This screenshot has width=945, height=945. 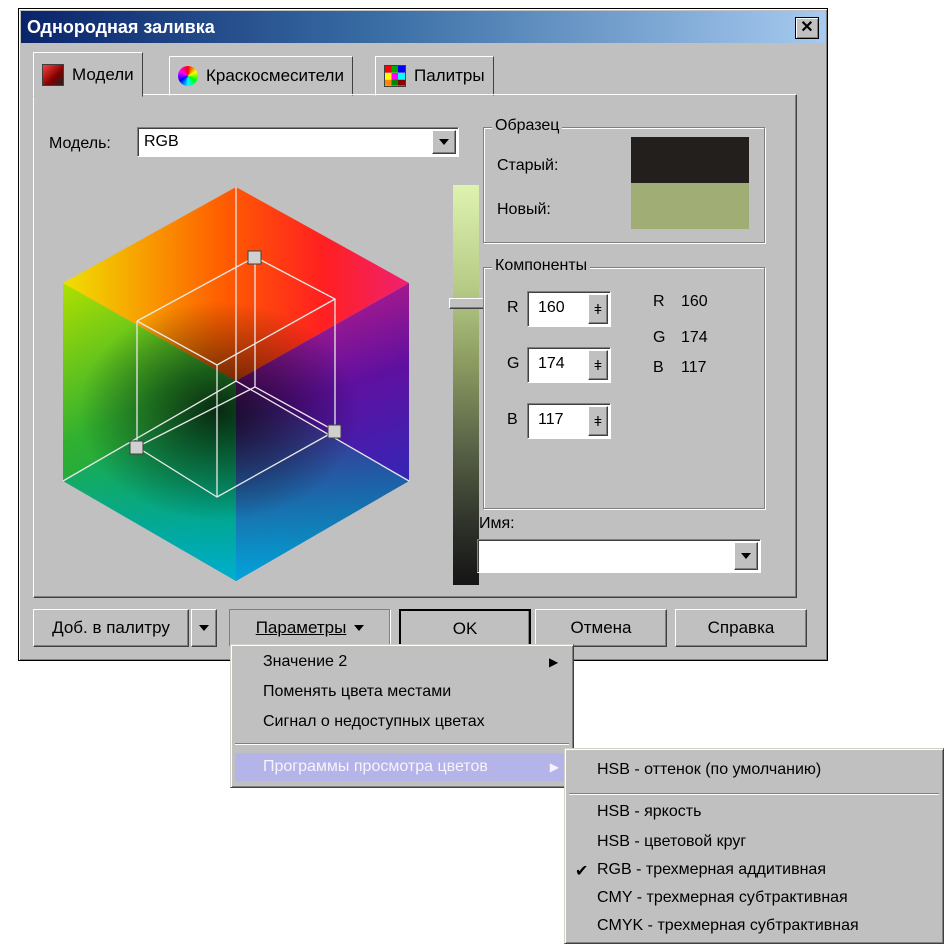 I want to click on r-spinner-icon: ǂ, so click(x=598, y=309).